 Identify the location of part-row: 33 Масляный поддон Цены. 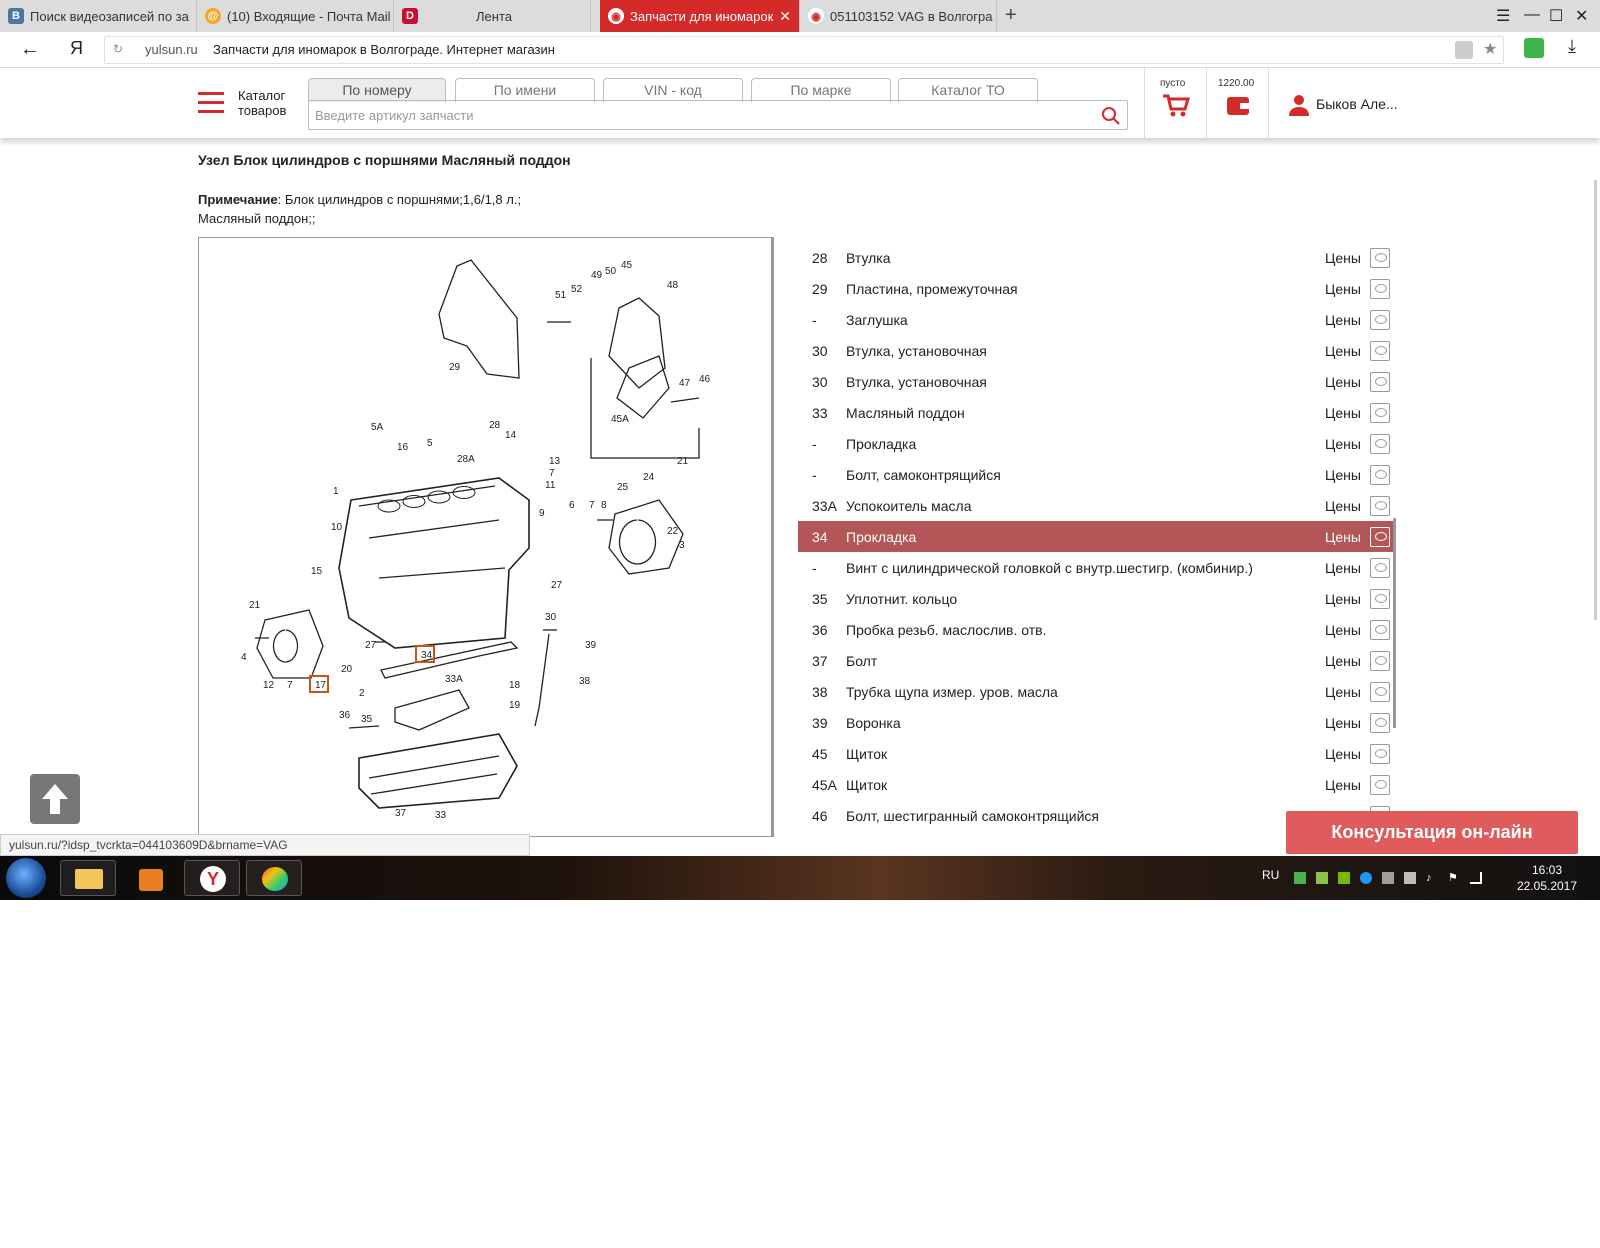
(1097, 412).